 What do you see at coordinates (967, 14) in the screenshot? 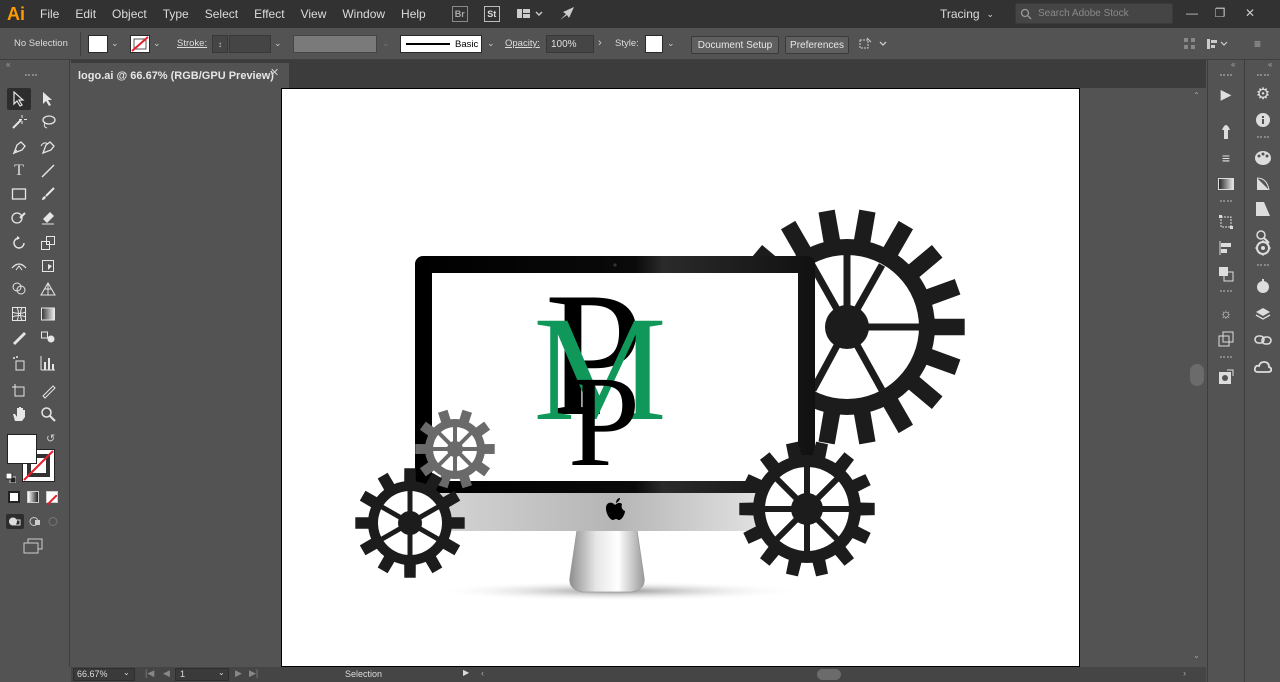
I see `workspace-switcher: Tracing ⌄` at bounding box center [967, 14].